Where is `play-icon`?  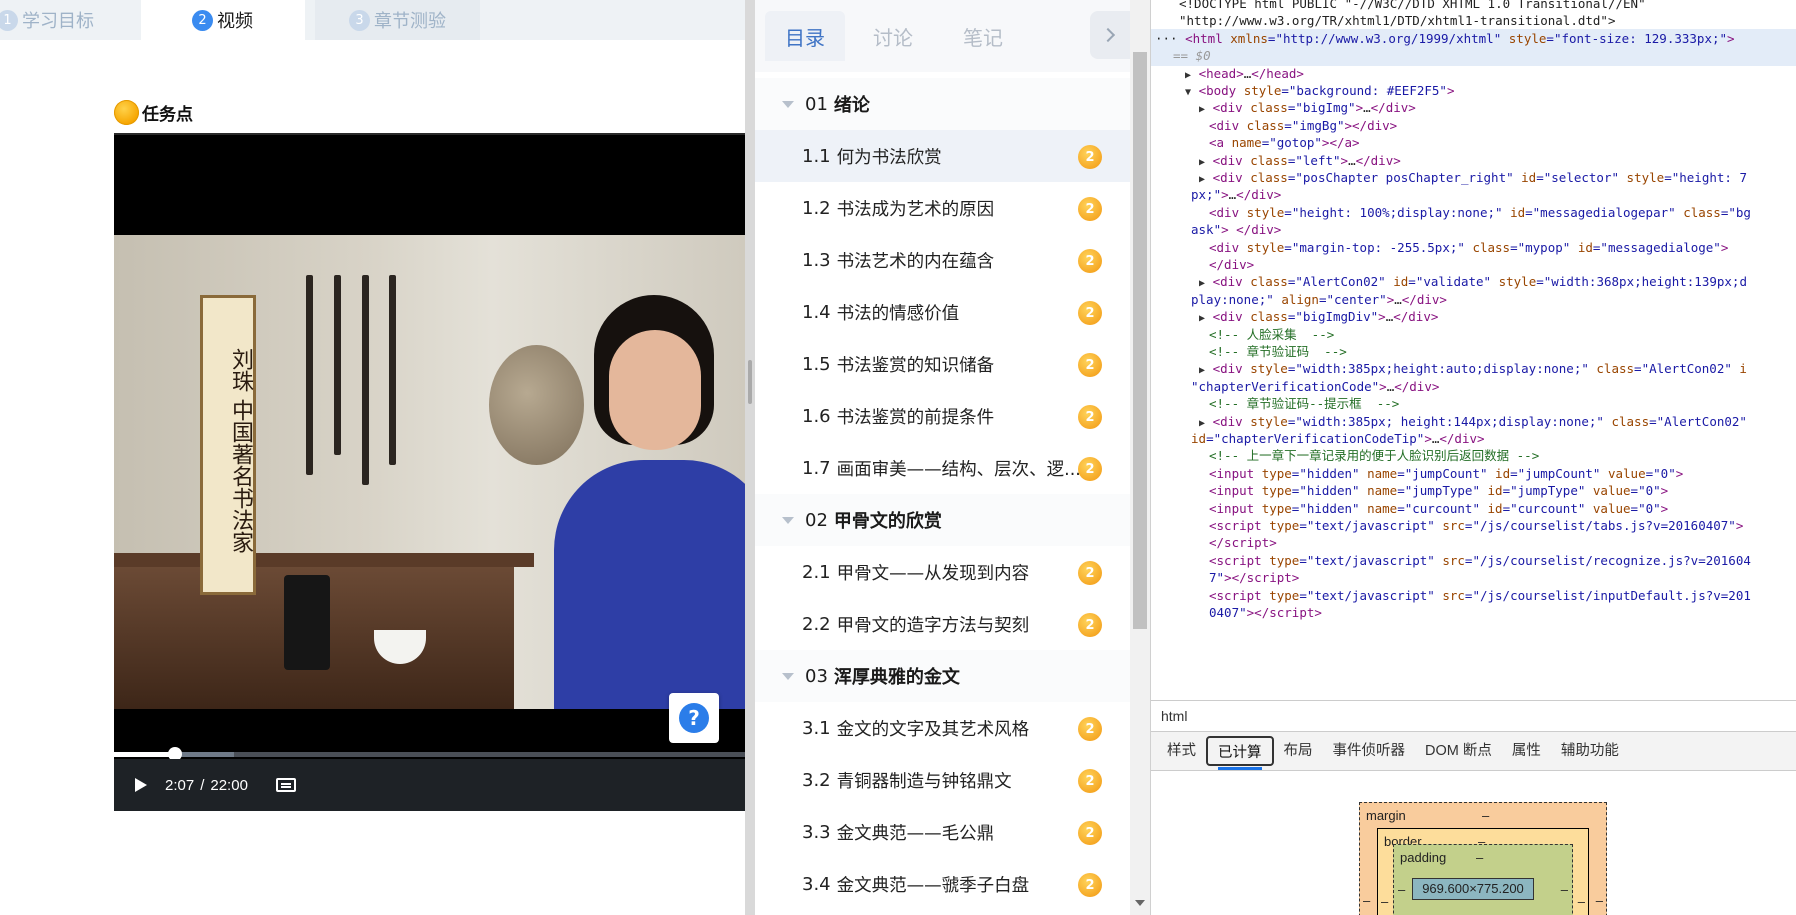 play-icon is located at coordinates (141, 785).